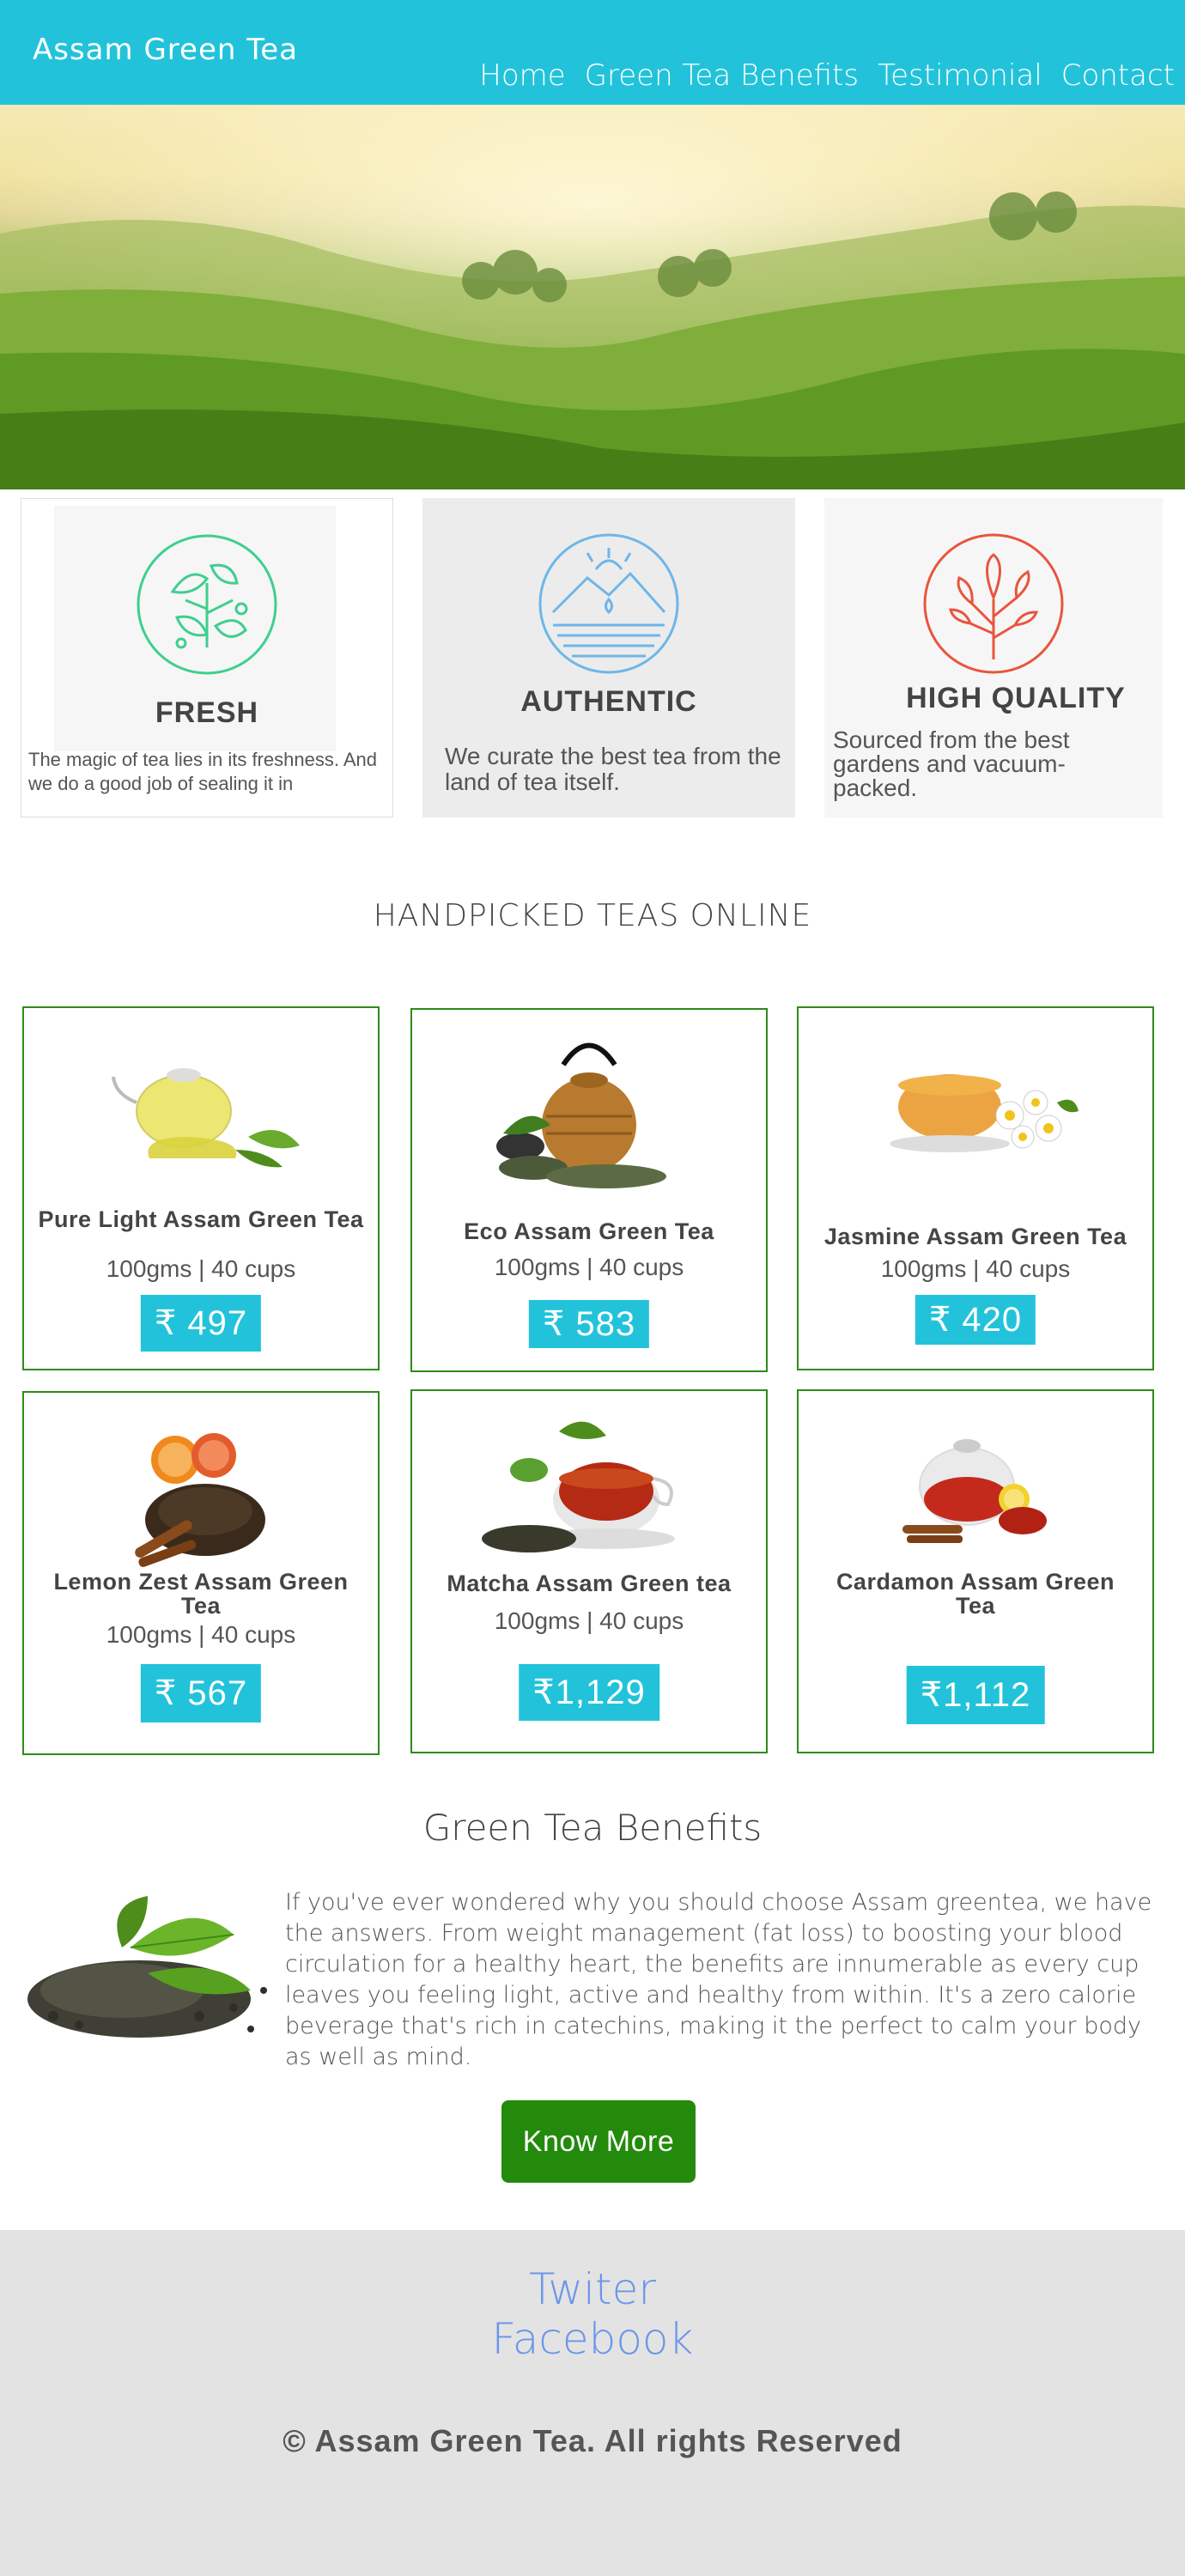  What do you see at coordinates (201, 1323) in the screenshot?
I see `product-price-button: ₹ 497` at bounding box center [201, 1323].